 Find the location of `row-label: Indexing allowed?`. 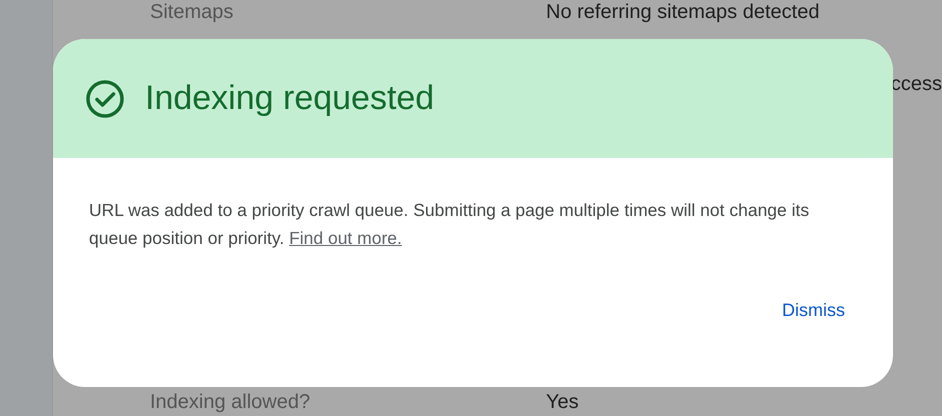

row-label: Indexing allowed? is located at coordinates (231, 402).